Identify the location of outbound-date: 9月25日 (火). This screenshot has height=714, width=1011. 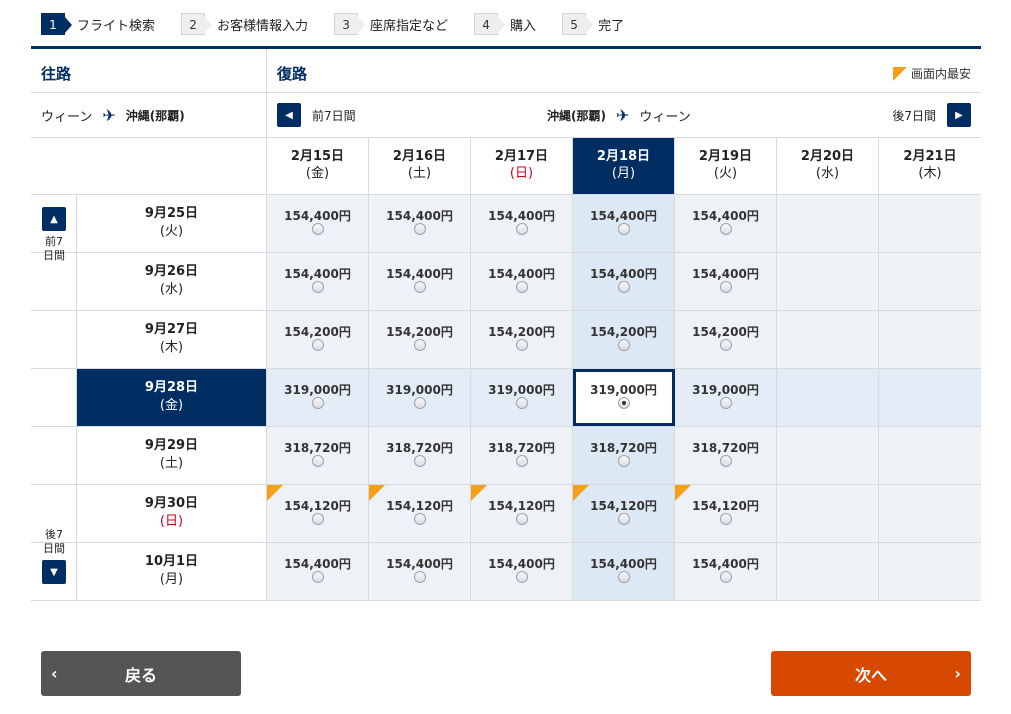
(172, 223).